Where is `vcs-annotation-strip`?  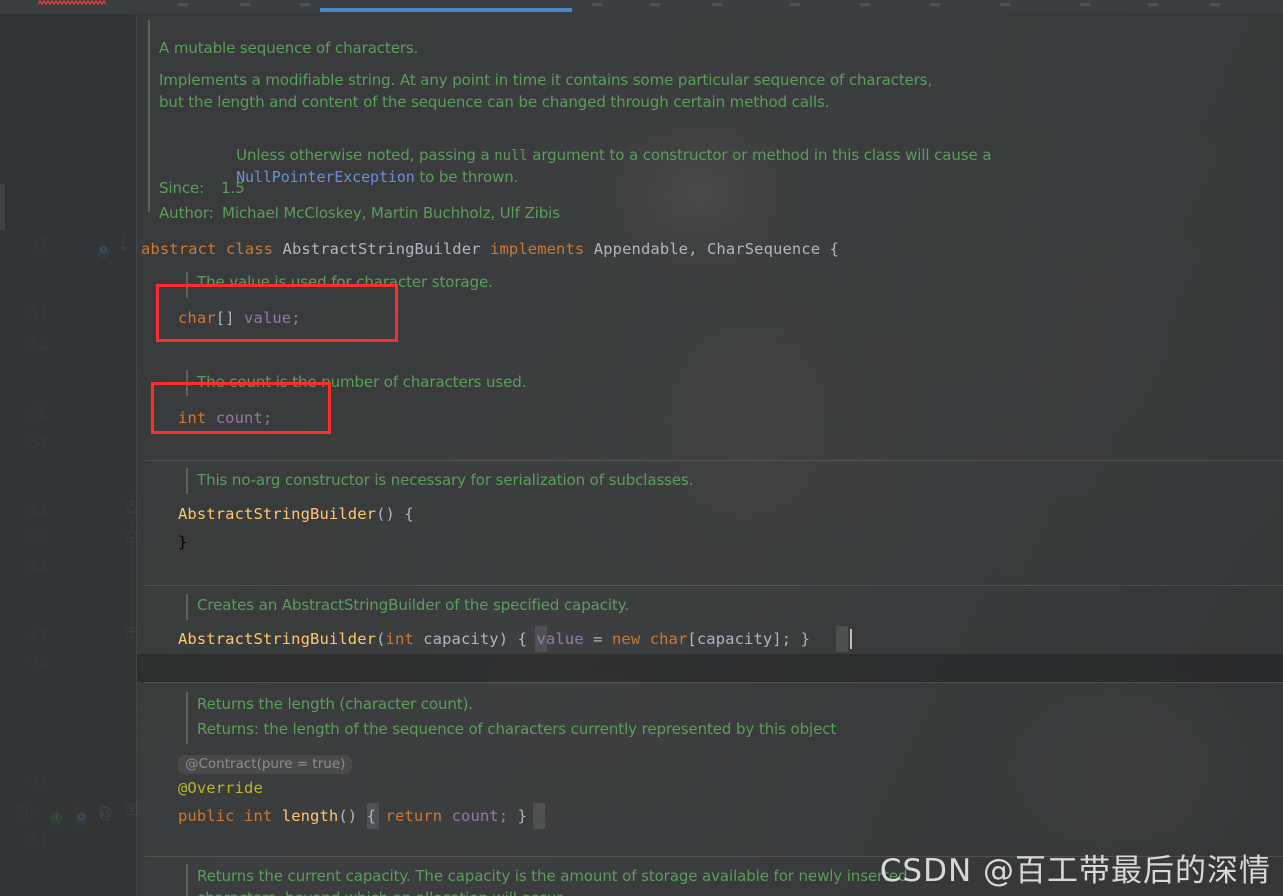 vcs-annotation-strip is located at coordinates (2, 207).